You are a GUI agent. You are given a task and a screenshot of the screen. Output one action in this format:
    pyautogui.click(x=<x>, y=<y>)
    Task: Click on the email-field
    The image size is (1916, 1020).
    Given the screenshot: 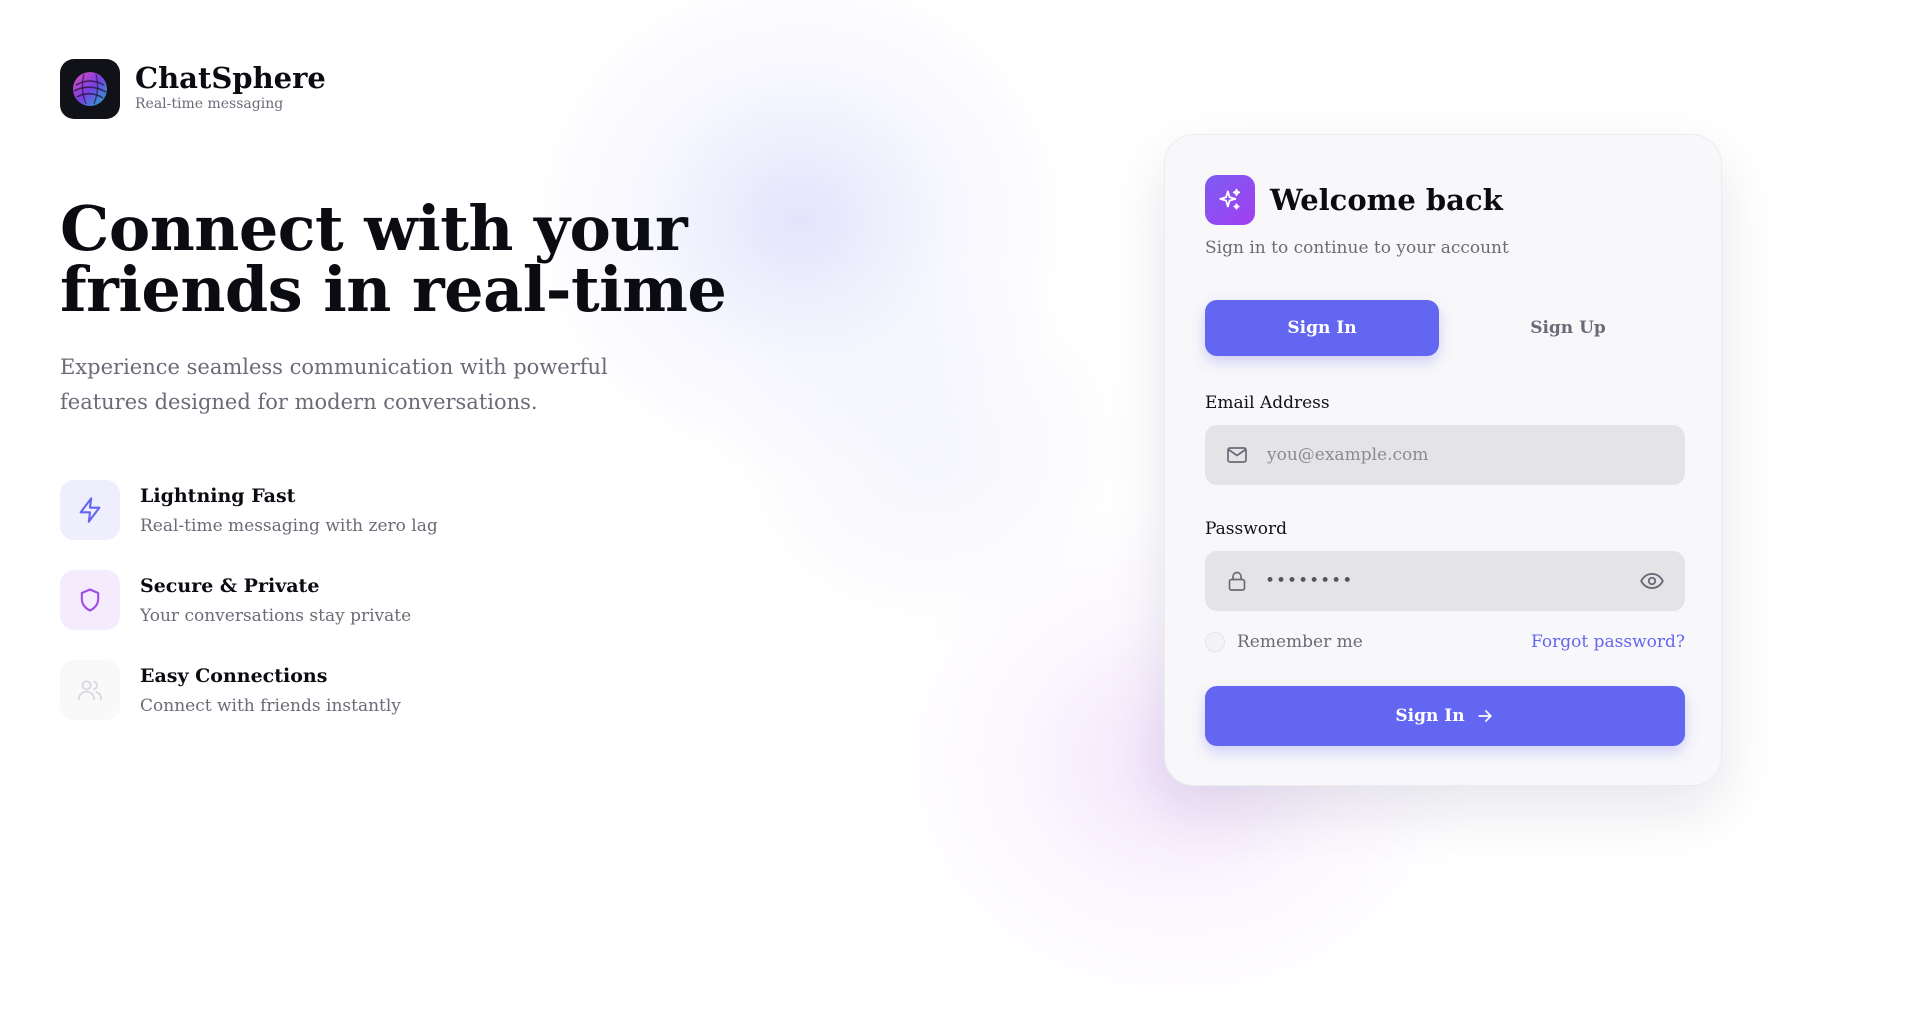 What is the action you would take?
    pyautogui.click(x=1445, y=455)
    